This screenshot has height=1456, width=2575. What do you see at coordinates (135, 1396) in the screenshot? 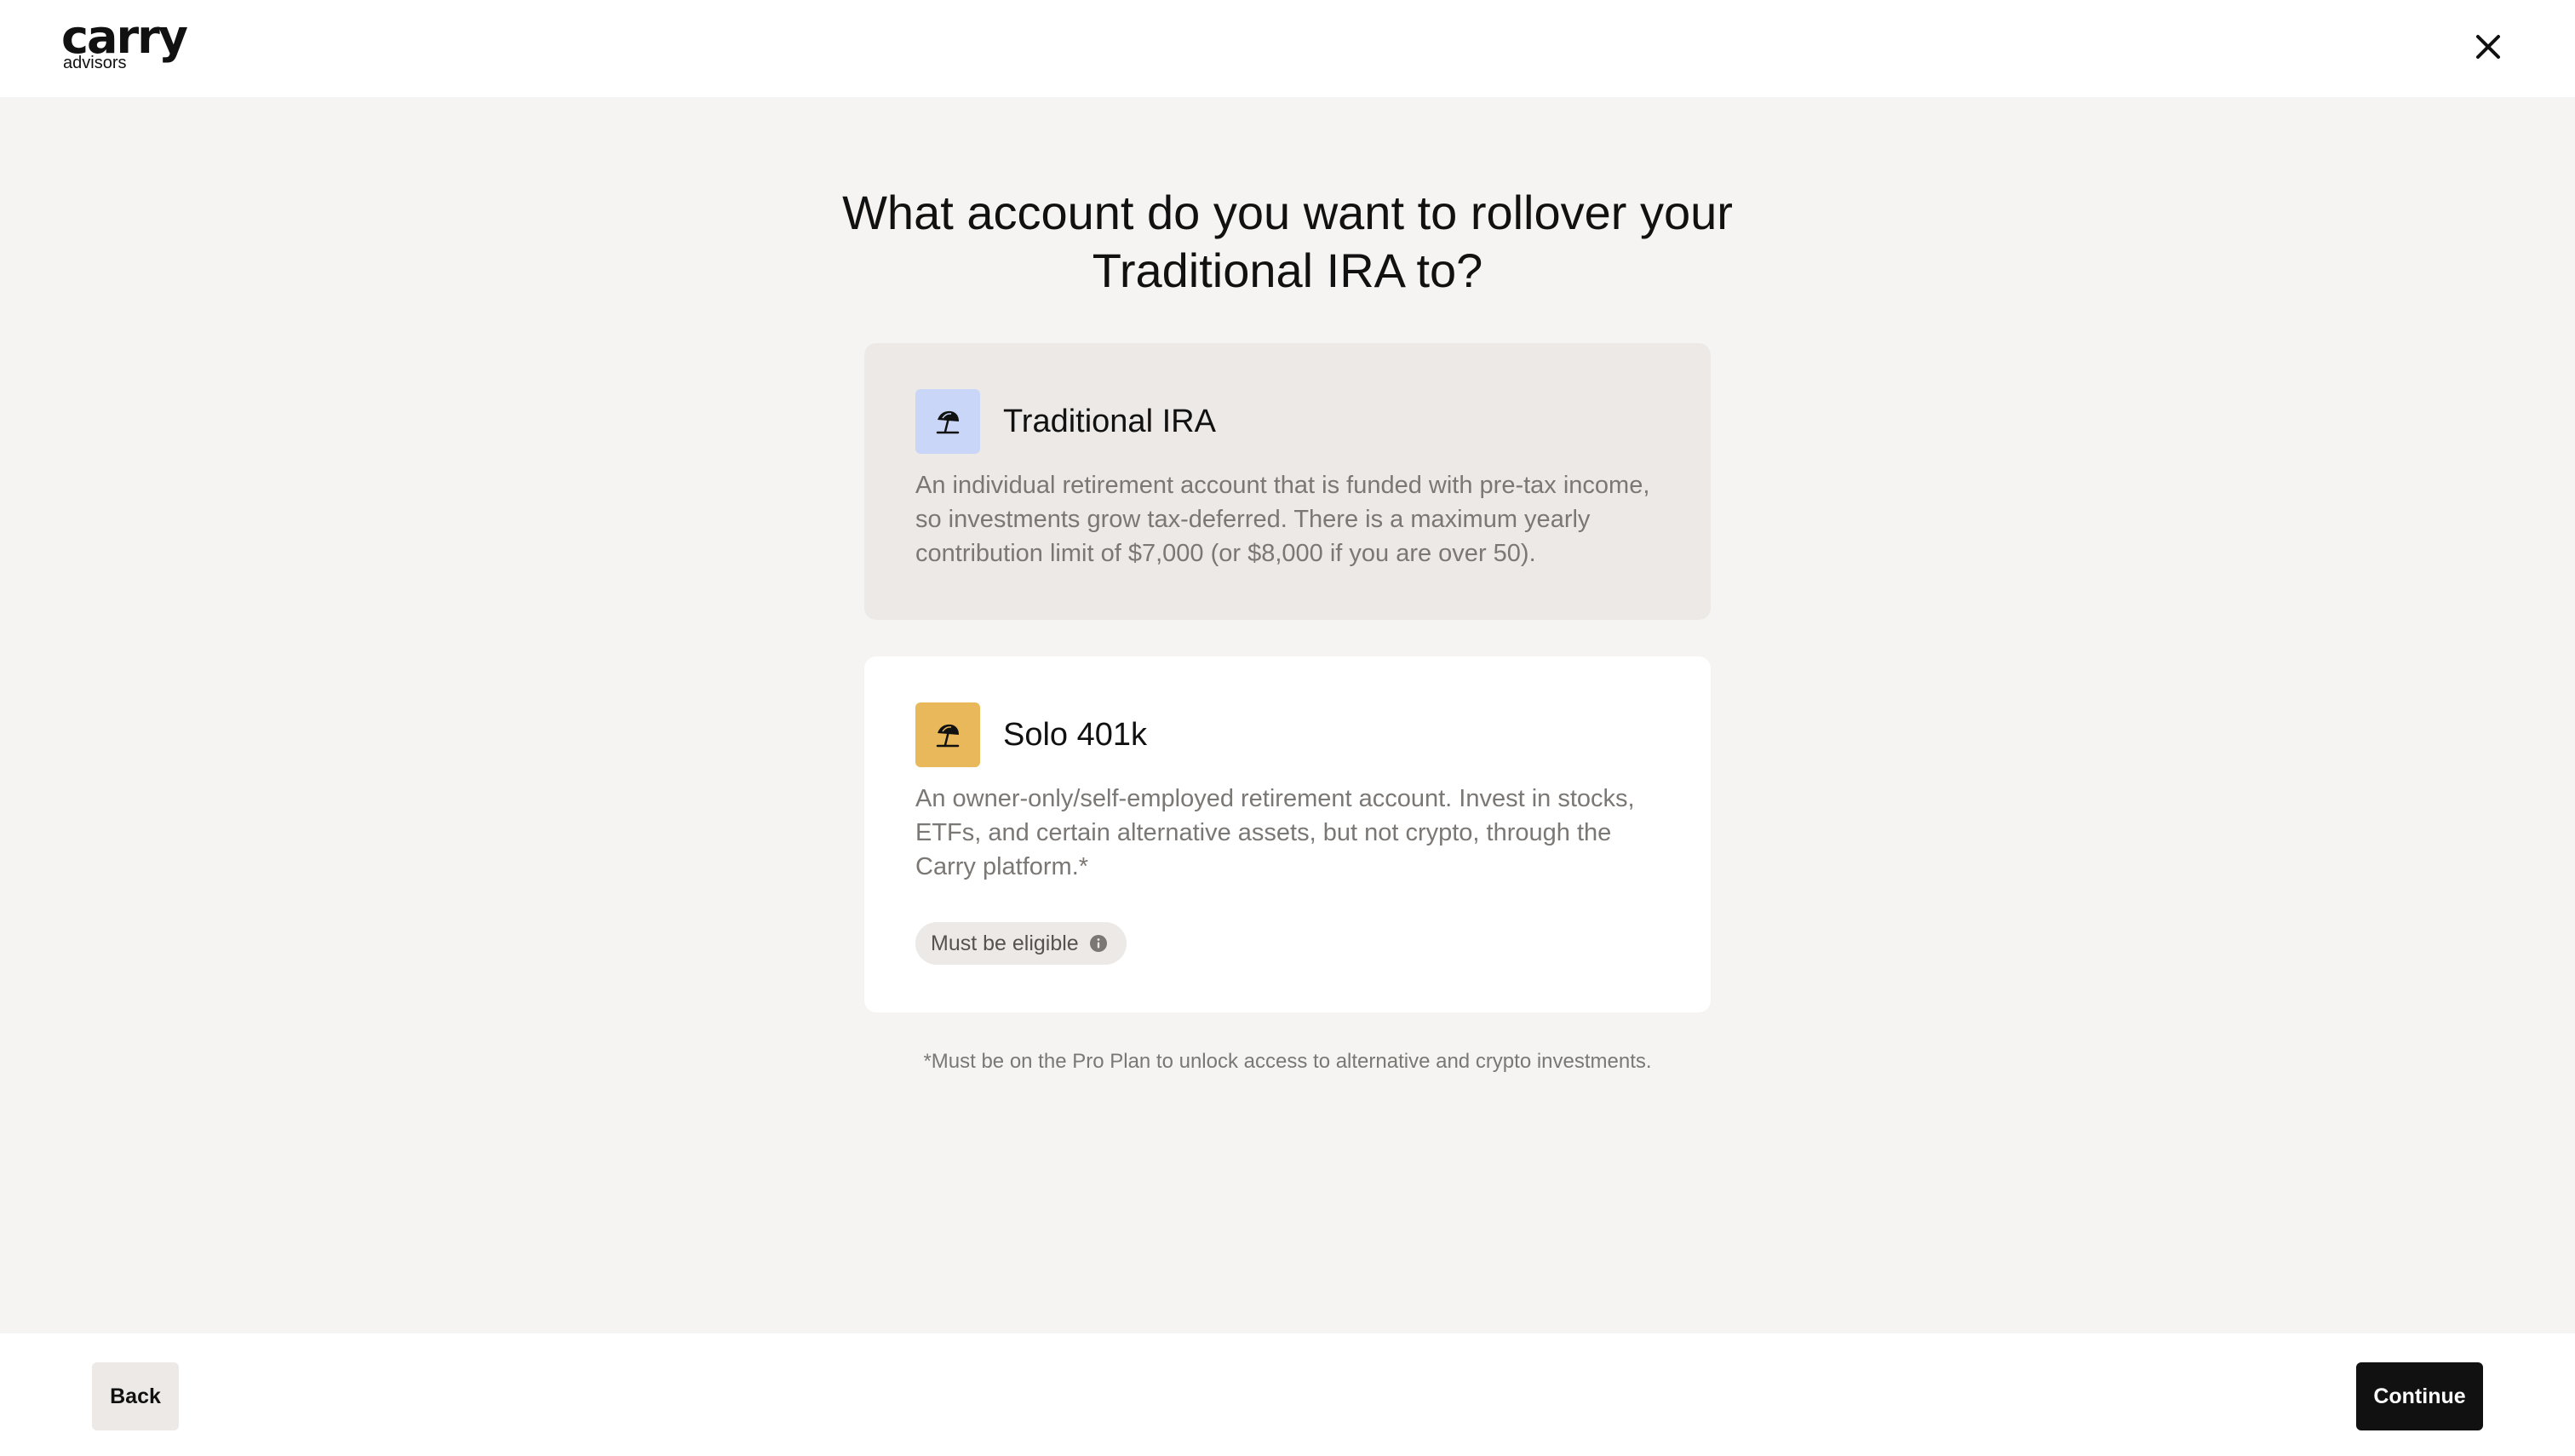
I see `back-button: Back` at bounding box center [135, 1396].